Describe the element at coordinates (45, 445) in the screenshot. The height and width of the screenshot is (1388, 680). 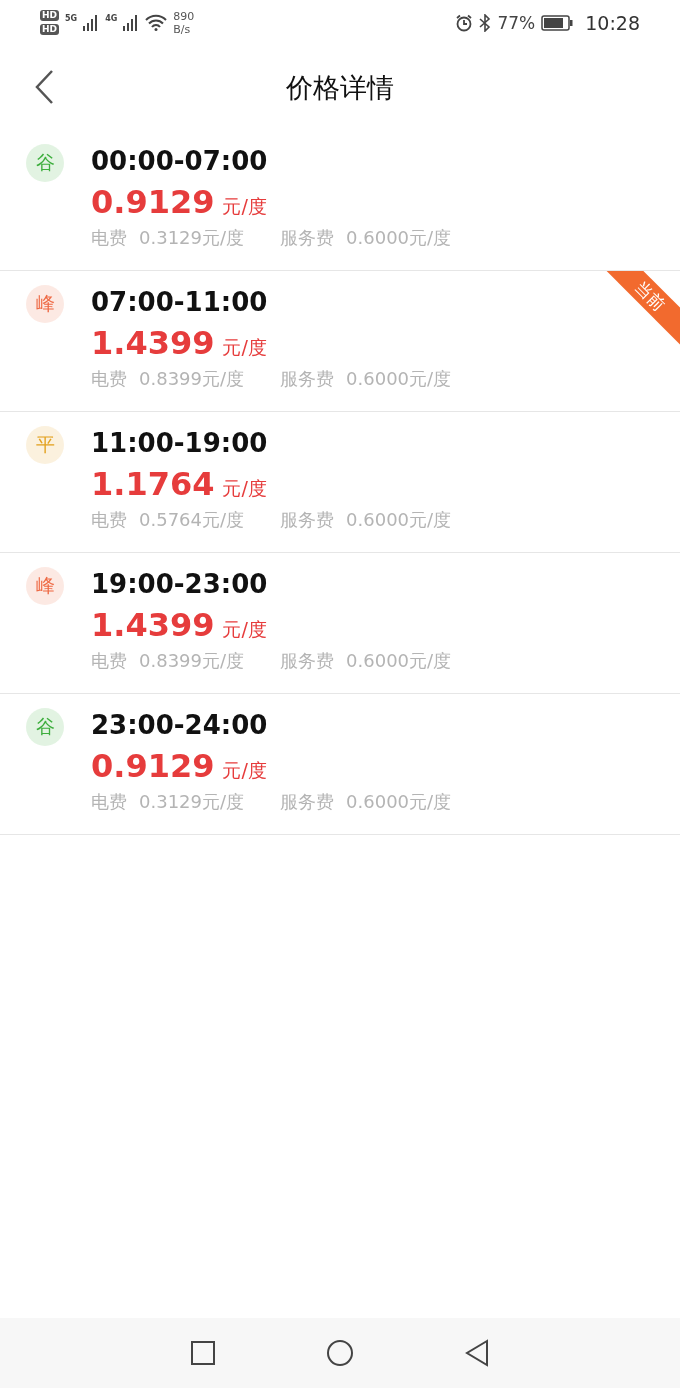
I see `period-type-badge: 平` at that location.